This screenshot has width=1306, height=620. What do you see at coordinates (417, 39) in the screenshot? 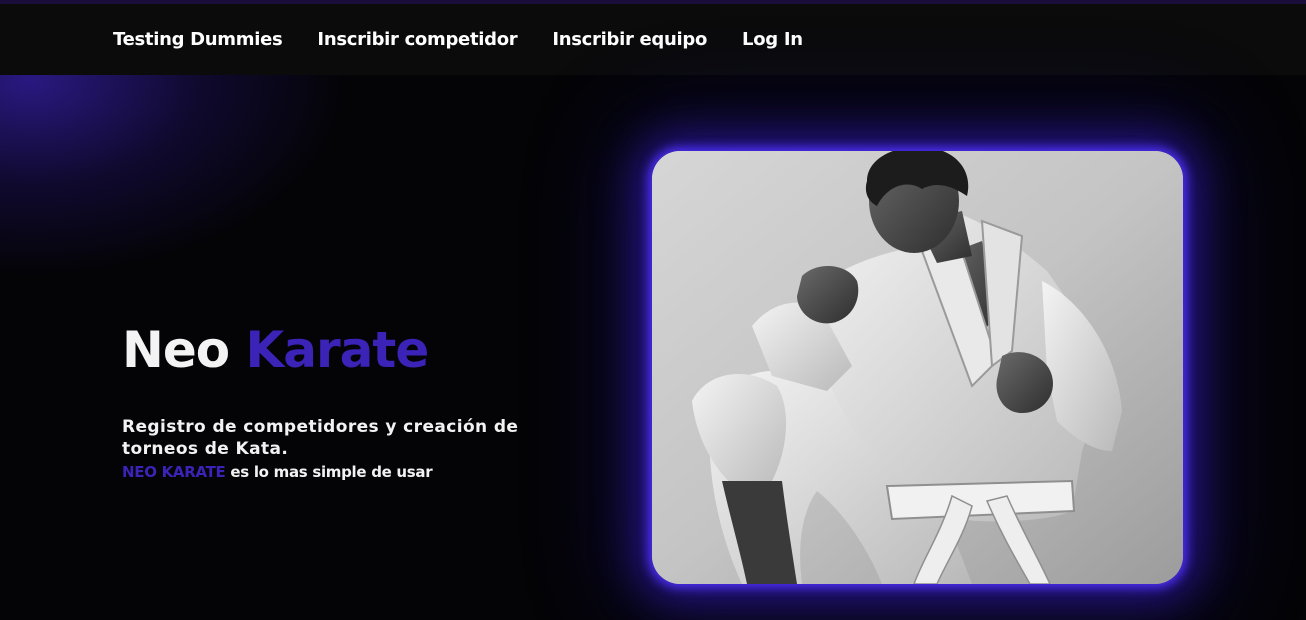
I see `nav-link-inscribir-competidor: Inscribir competidor` at bounding box center [417, 39].